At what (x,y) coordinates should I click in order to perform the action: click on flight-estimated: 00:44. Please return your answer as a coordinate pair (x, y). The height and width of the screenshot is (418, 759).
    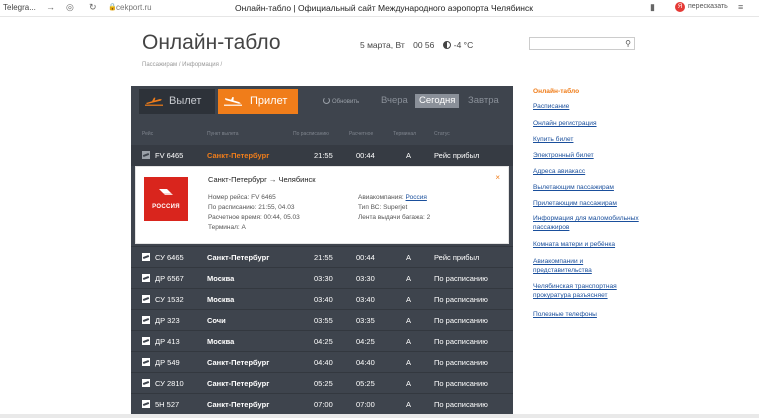
    Looking at the image, I should click on (365, 155).